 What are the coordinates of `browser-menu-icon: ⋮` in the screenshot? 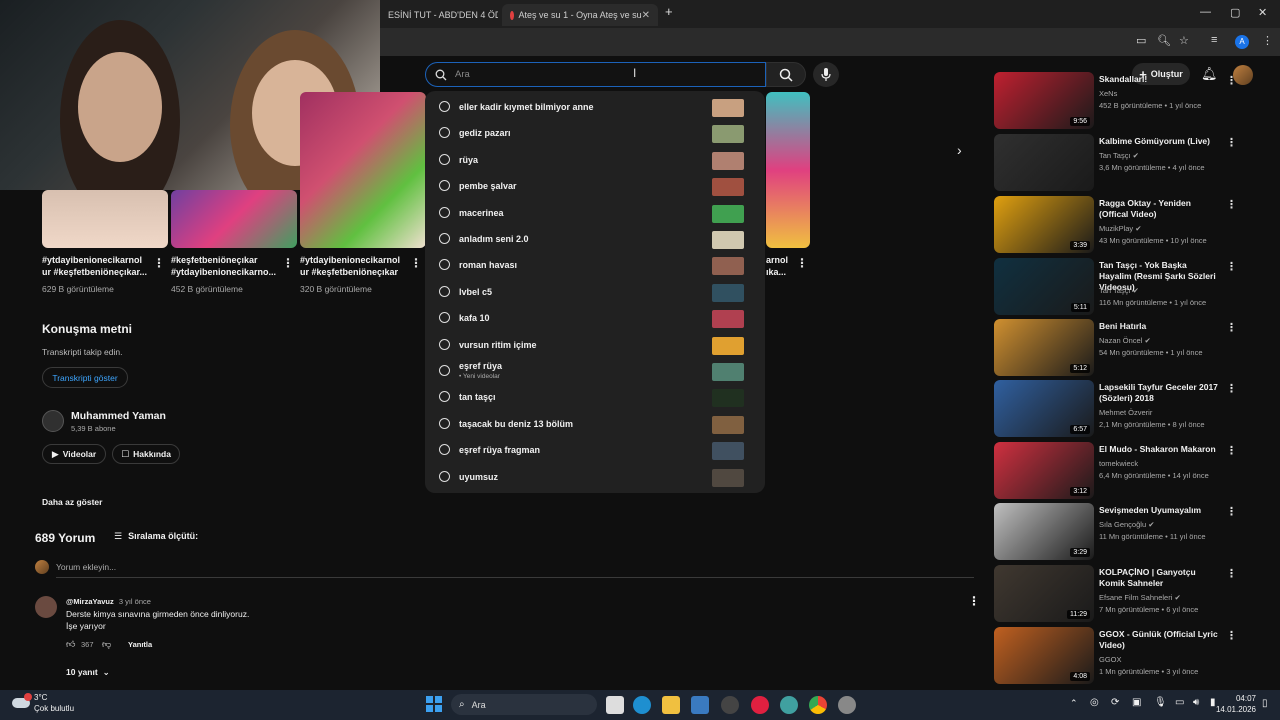 It's located at (1267, 40).